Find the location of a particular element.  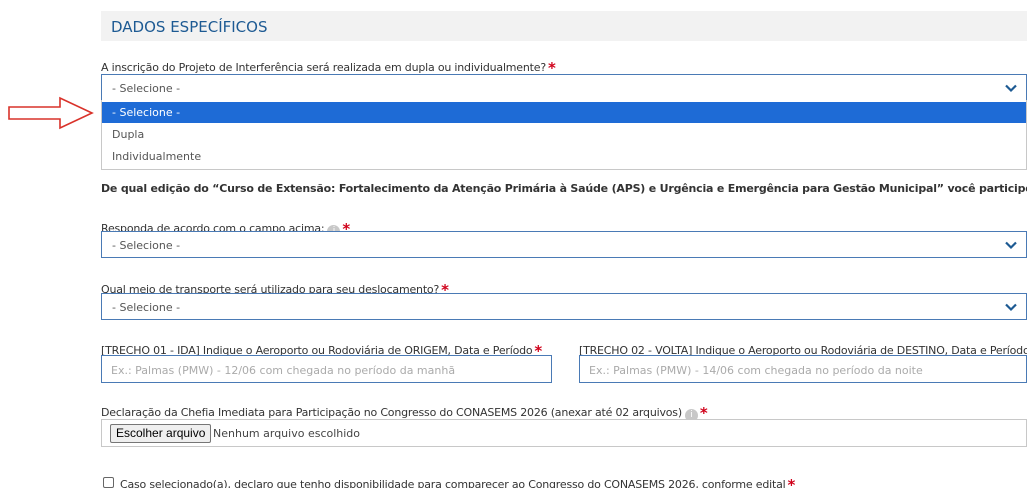

inscricao-select: - Selecione - is located at coordinates (564, 87).